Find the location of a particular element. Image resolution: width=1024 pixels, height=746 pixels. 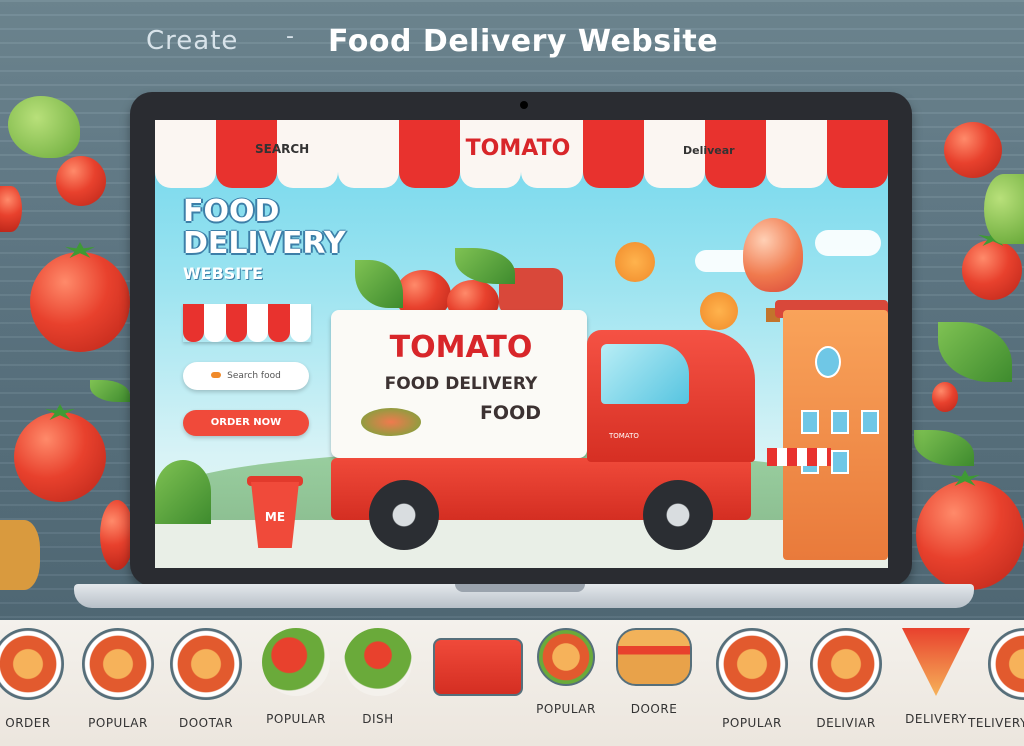

sandwich-icon is located at coordinates (654, 657).